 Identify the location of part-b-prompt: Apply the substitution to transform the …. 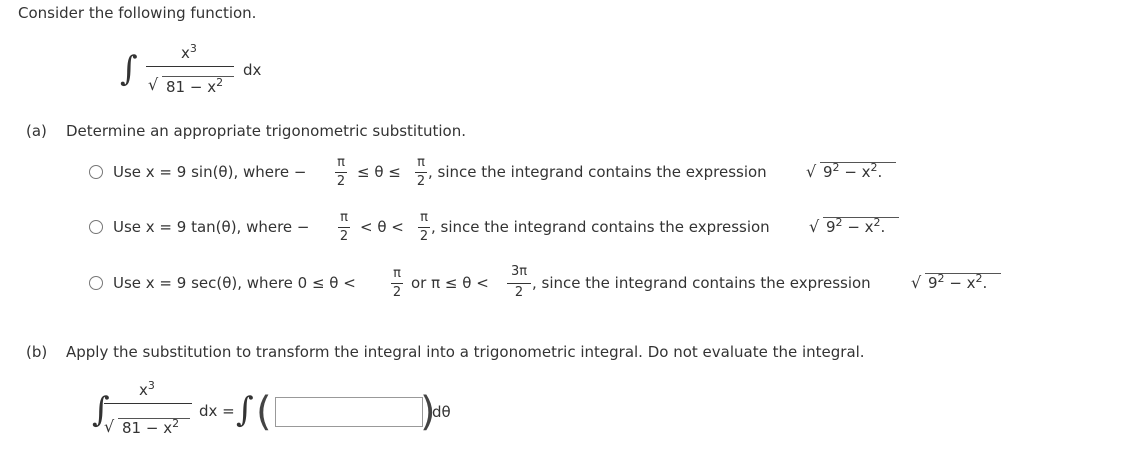
(465, 352).